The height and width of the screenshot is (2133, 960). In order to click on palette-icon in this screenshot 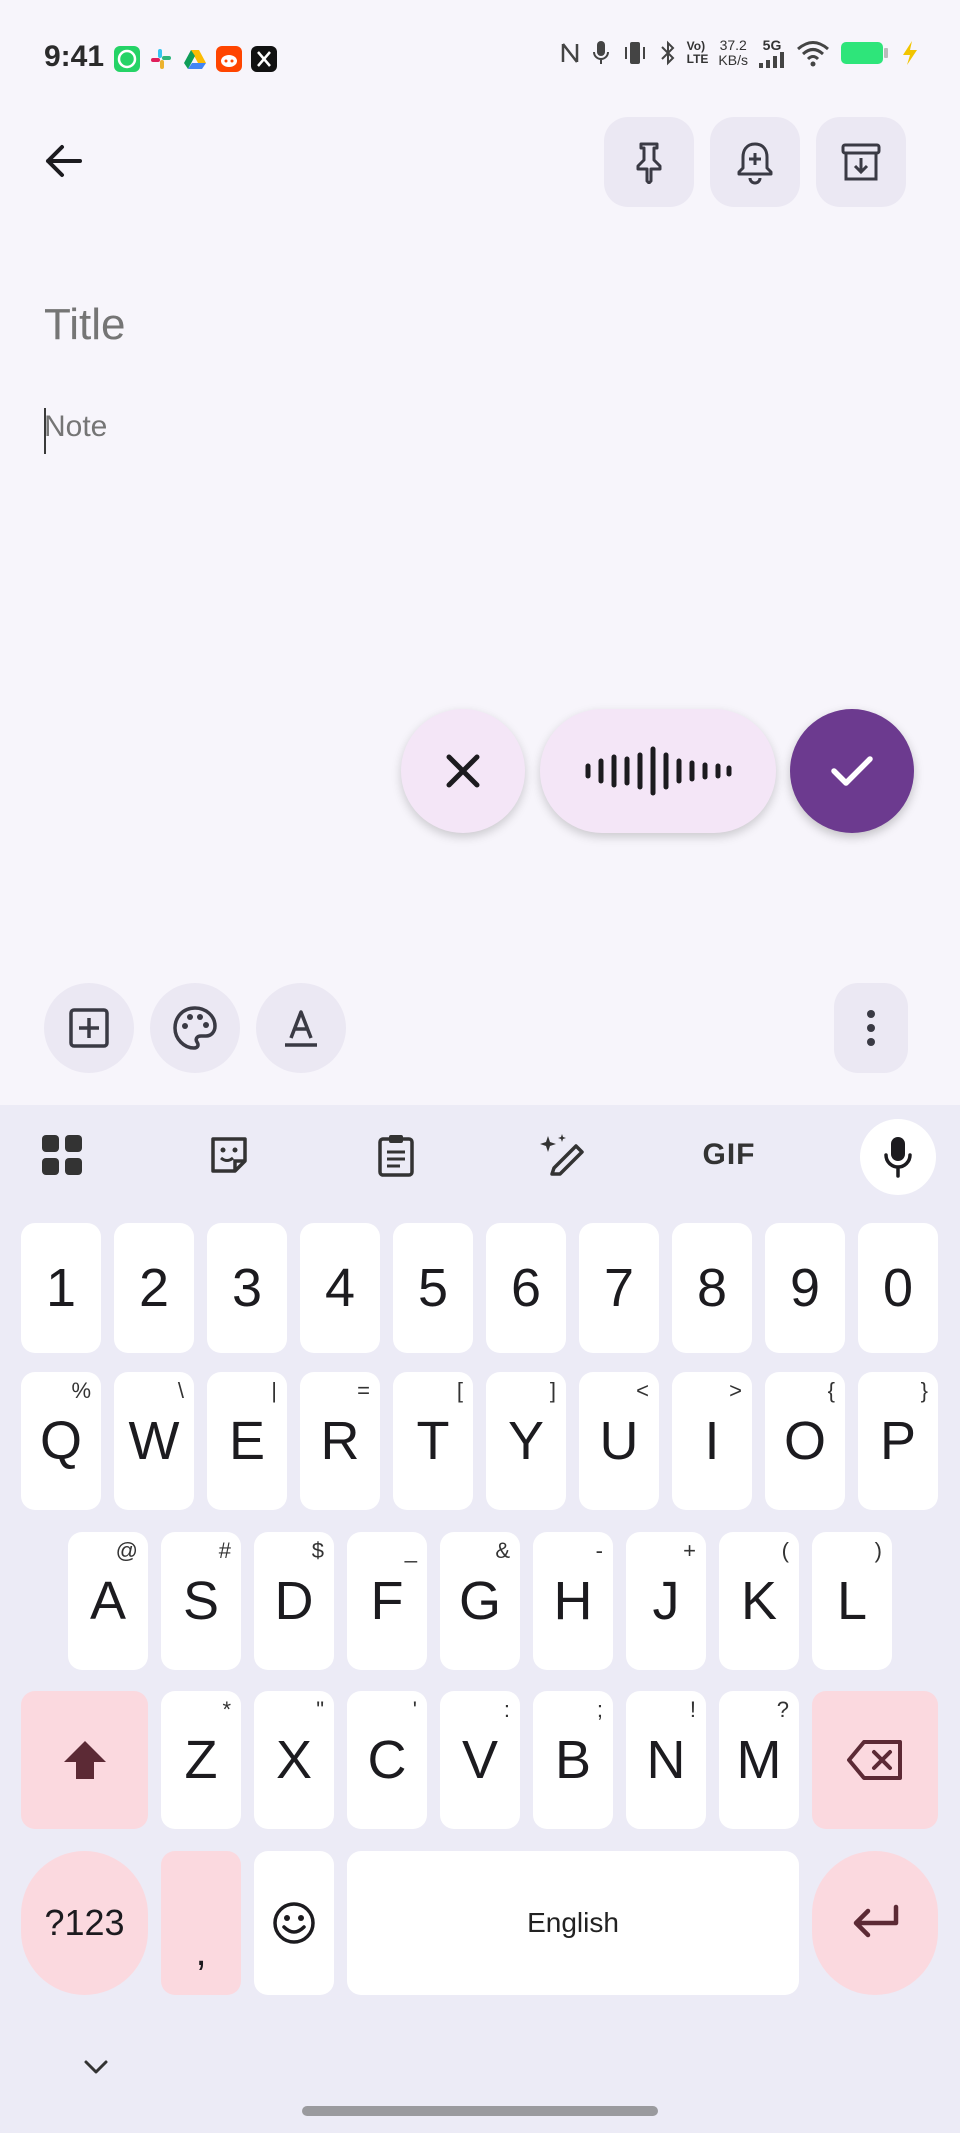, I will do `click(195, 1028)`.